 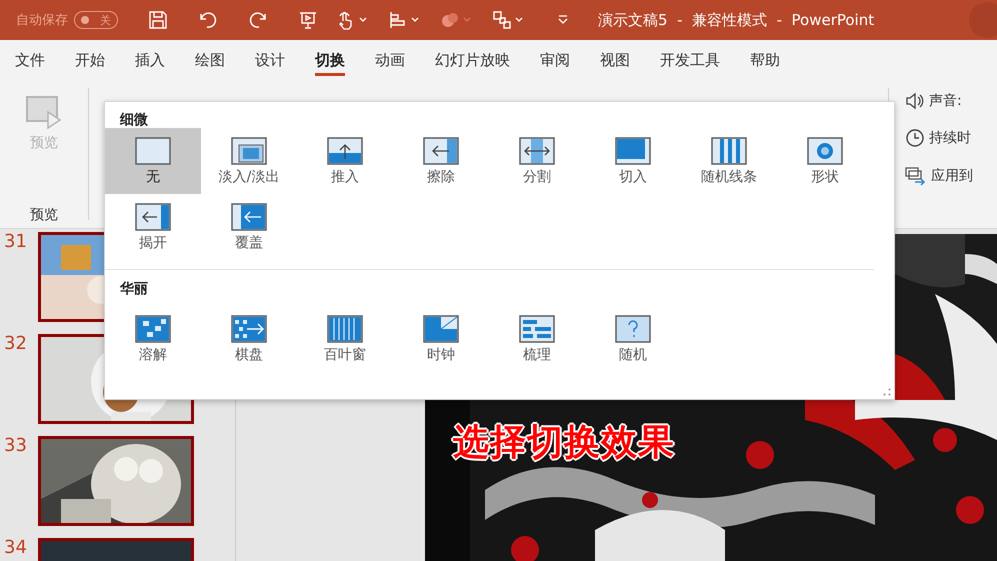 What do you see at coordinates (15, 243) in the screenshot?
I see `slide-number: 31` at bounding box center [15, 243].